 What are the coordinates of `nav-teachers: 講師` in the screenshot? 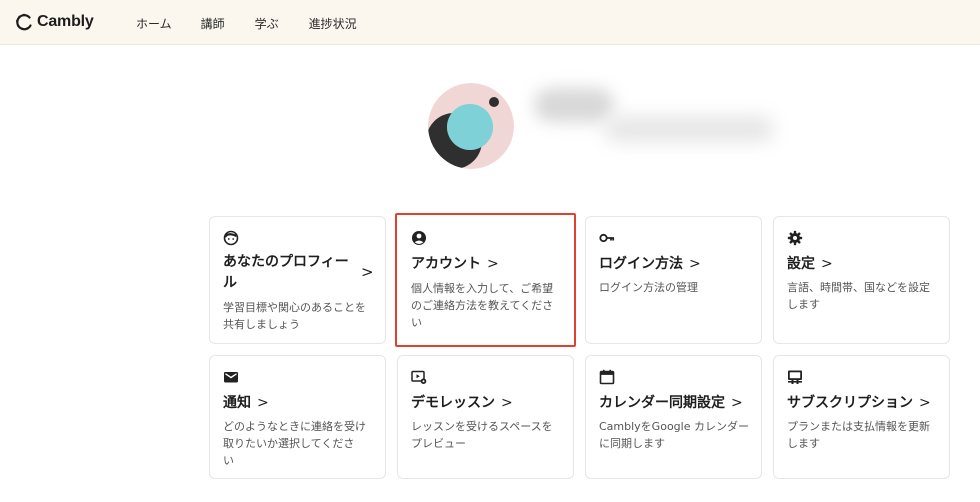 It's located at (213, 23).